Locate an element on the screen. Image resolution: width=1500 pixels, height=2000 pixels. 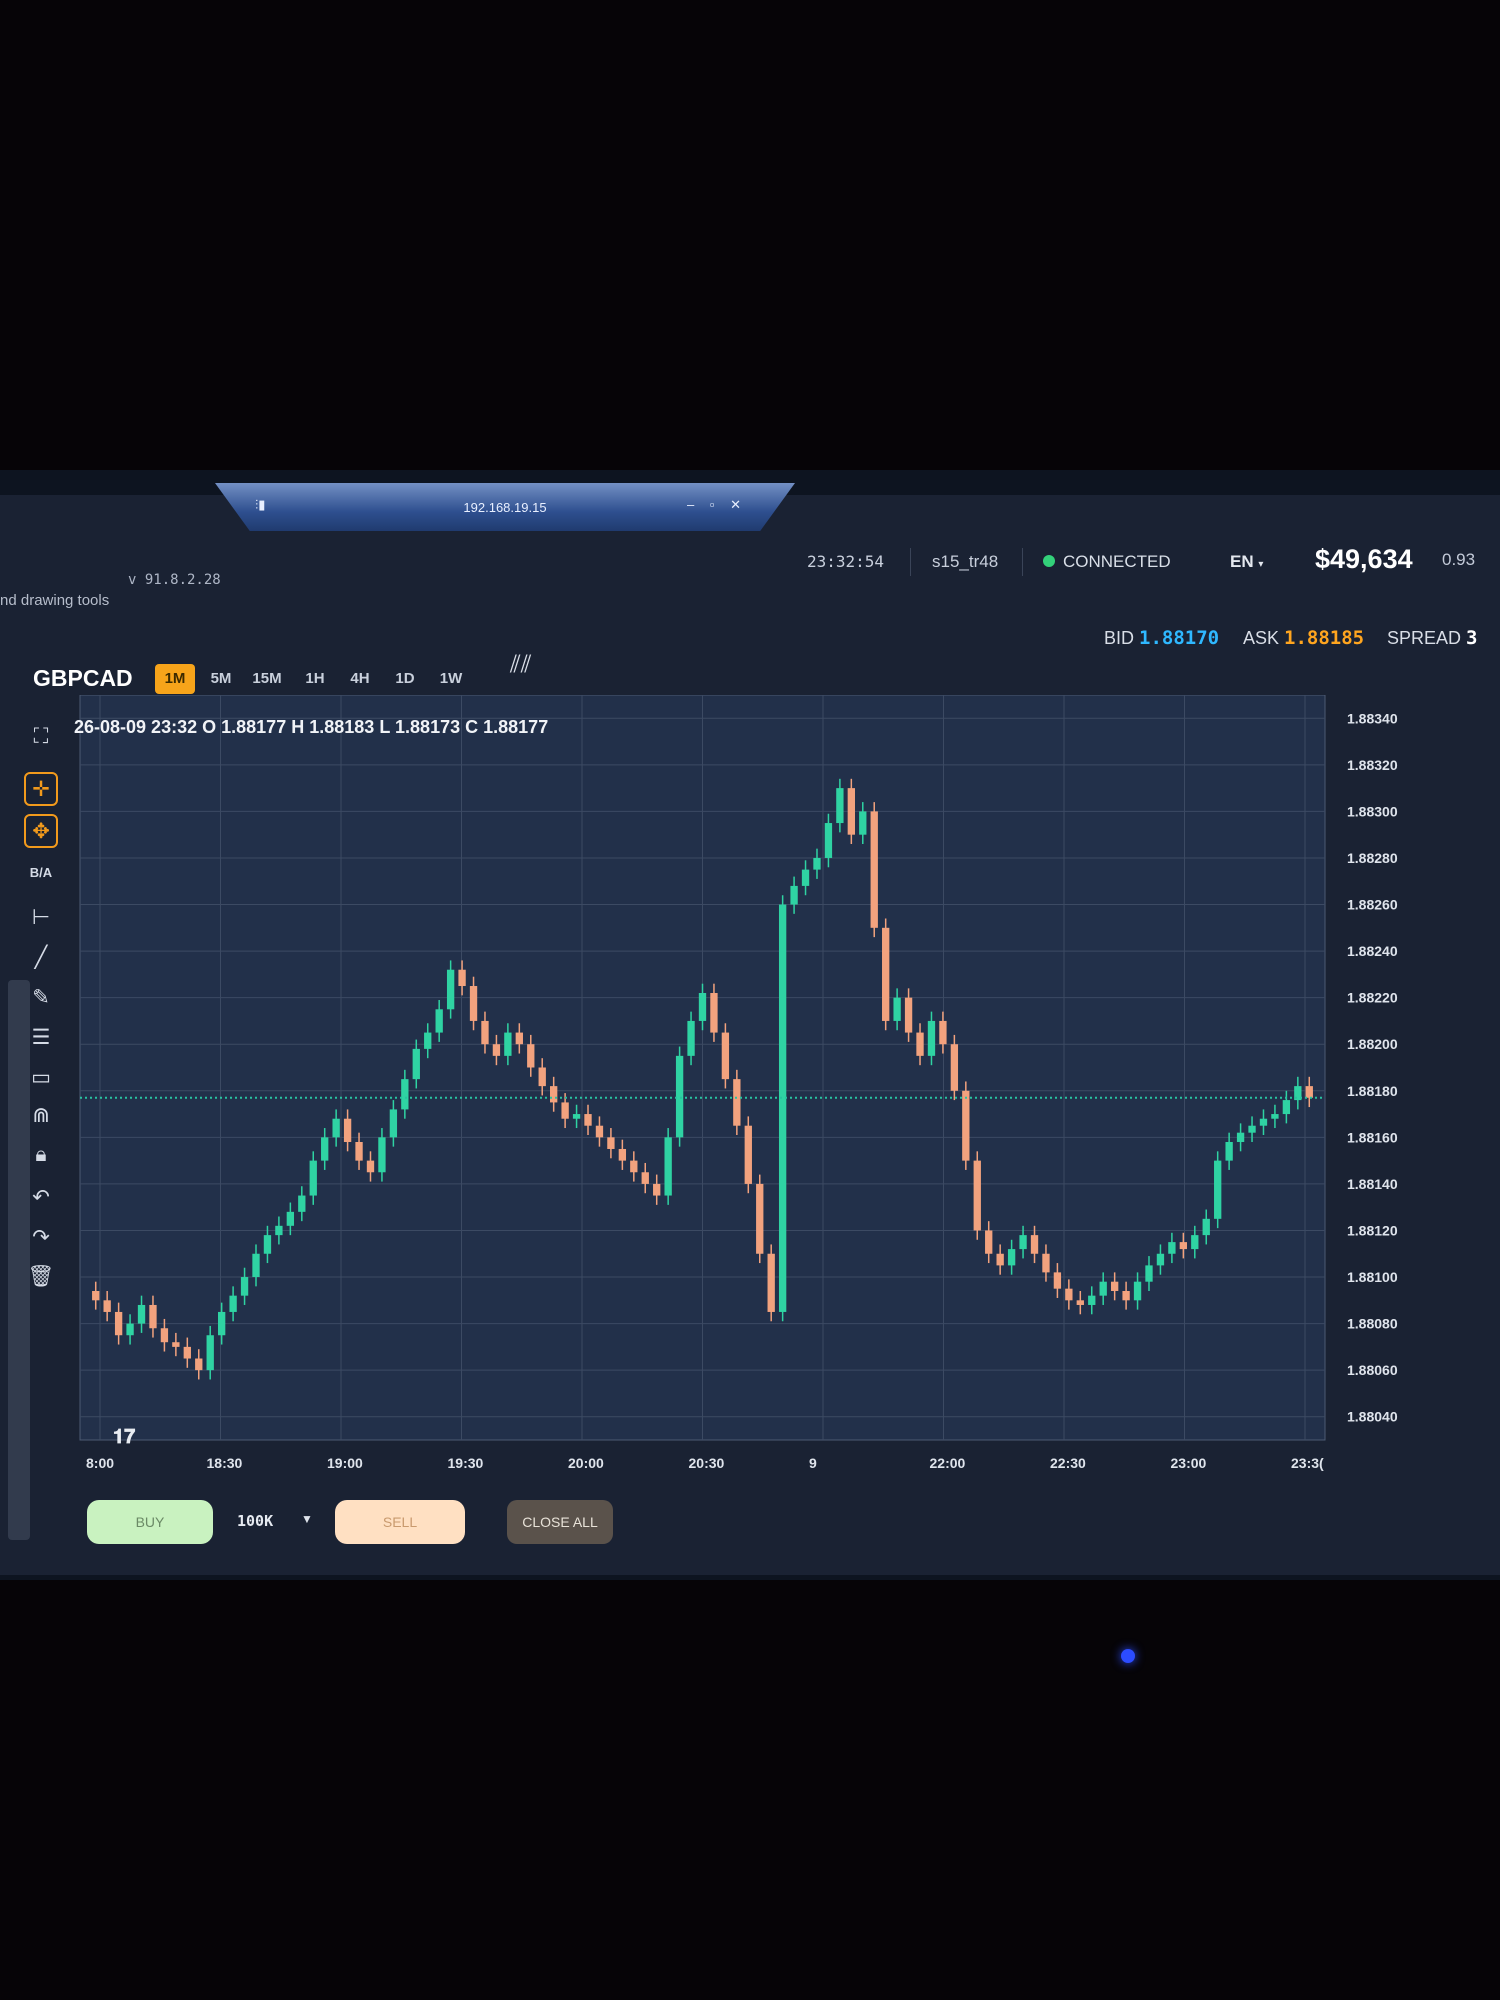
balance-ratio: 0.93 is located at coordinates (1459, 559).